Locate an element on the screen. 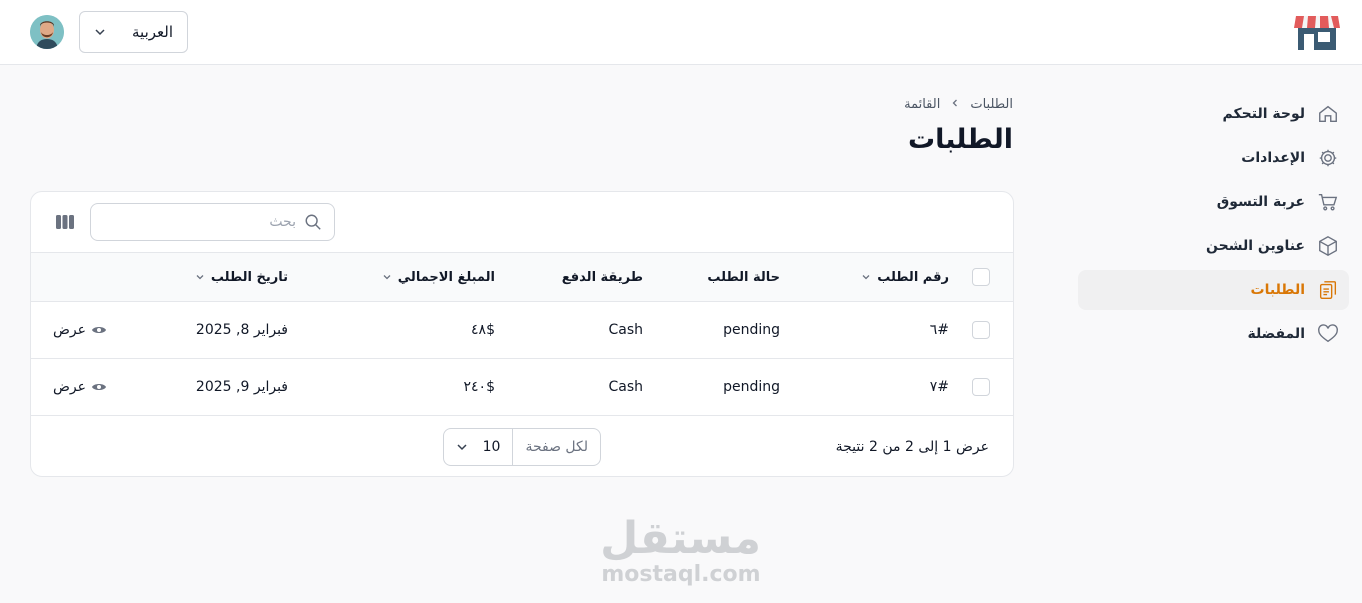  search-icon is located at coordinates (313, 222).